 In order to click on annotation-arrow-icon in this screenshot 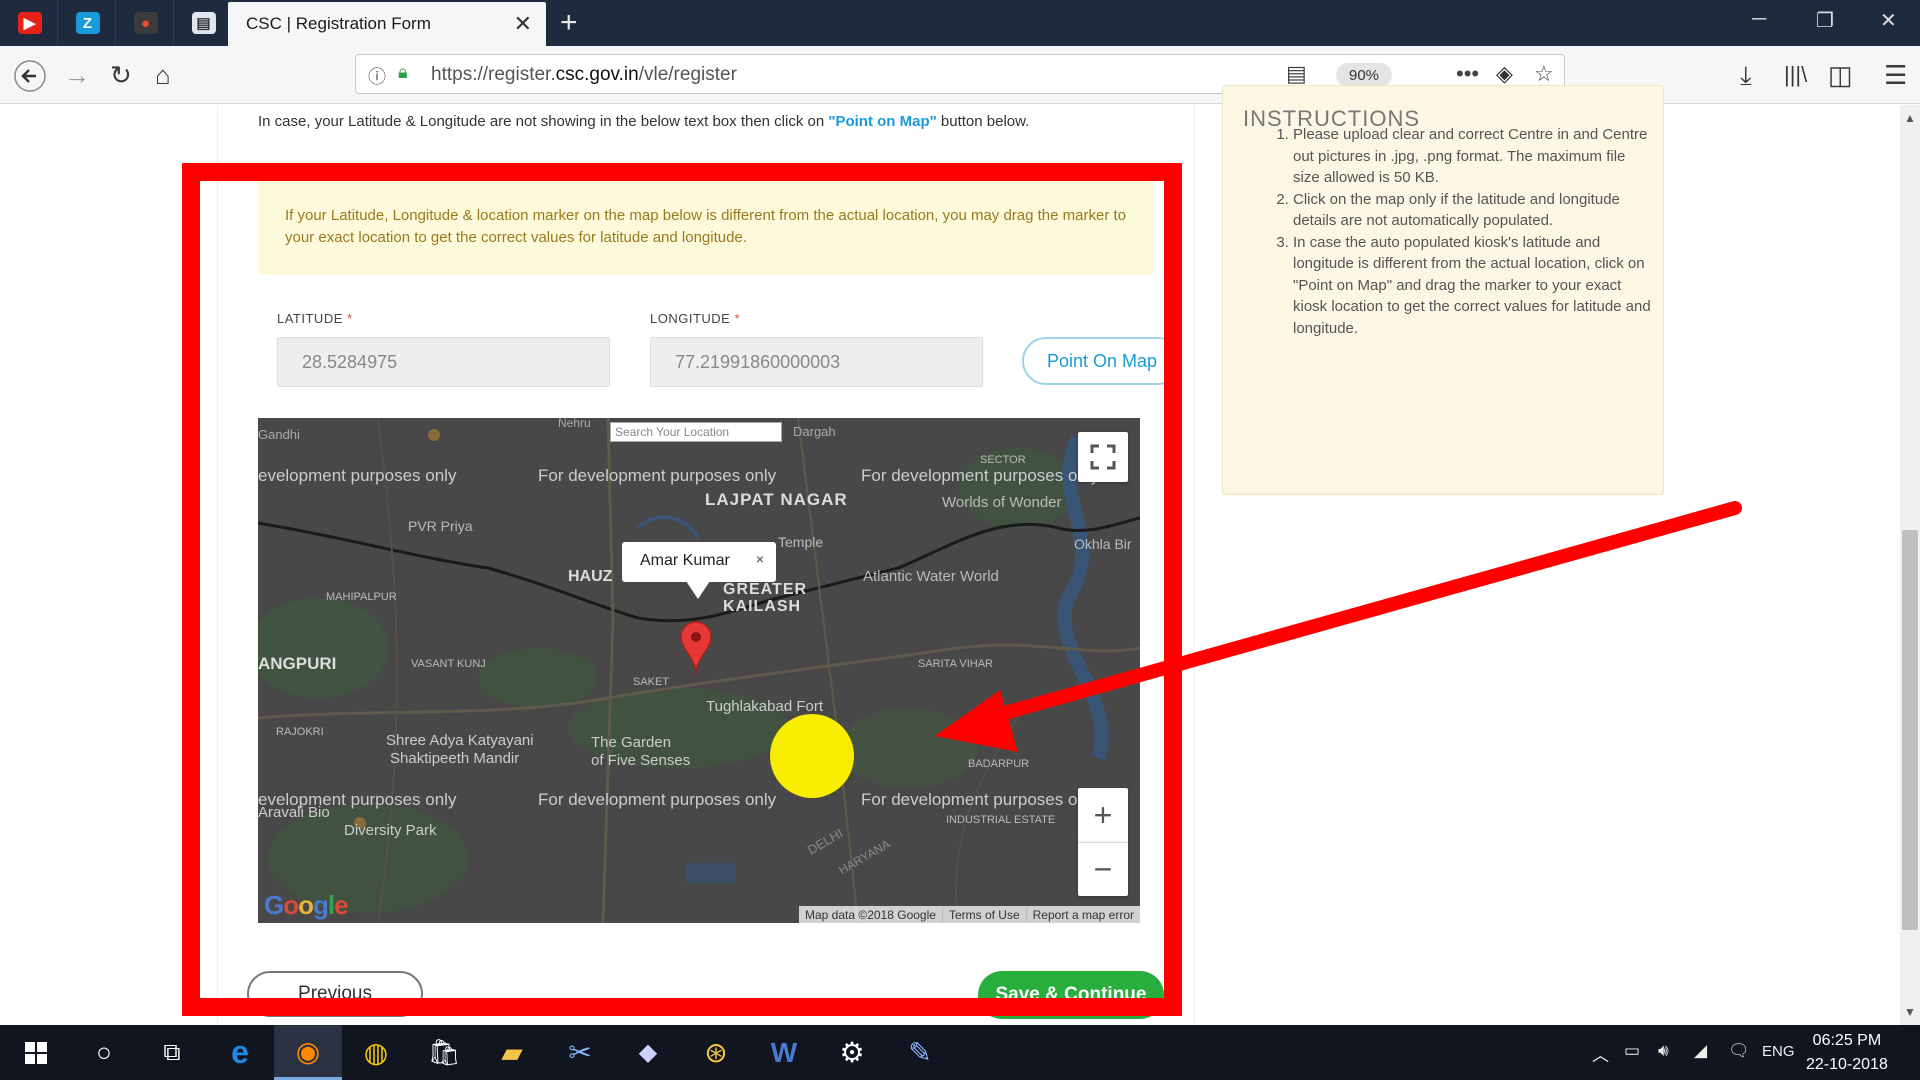, I will do `click(1338, 626)`.